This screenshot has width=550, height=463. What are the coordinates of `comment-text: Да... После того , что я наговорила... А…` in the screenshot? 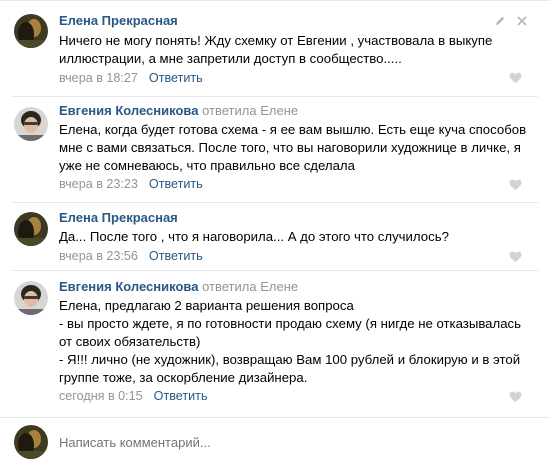 It's located at (254, 236).